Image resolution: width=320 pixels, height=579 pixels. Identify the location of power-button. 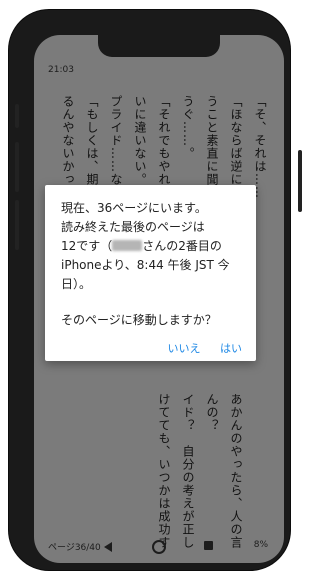
(300, 181).